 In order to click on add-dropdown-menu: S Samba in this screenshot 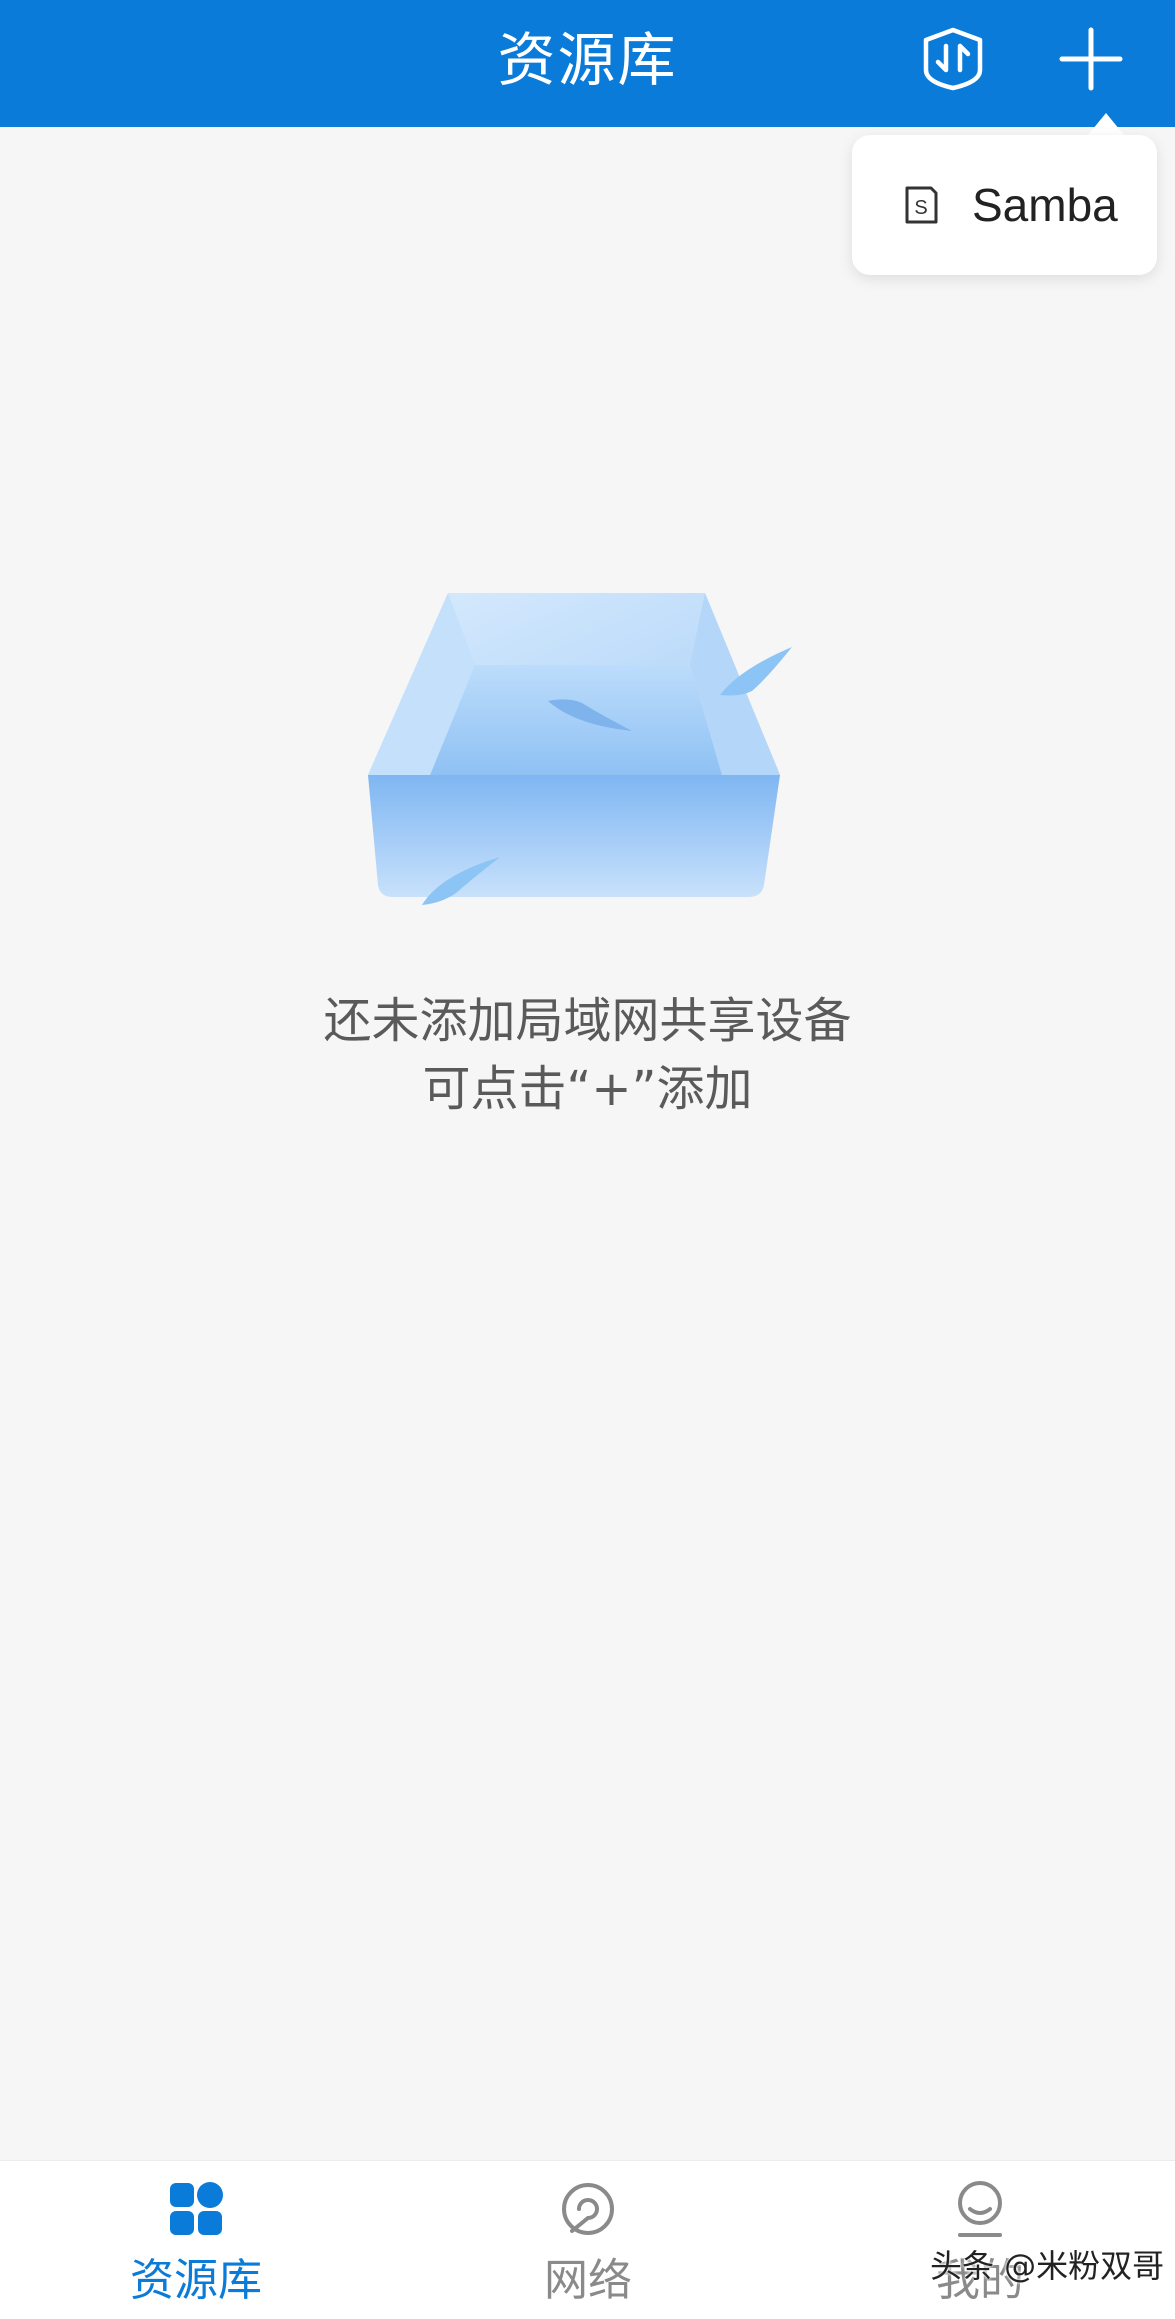, I will do `click(1004, 205)`.